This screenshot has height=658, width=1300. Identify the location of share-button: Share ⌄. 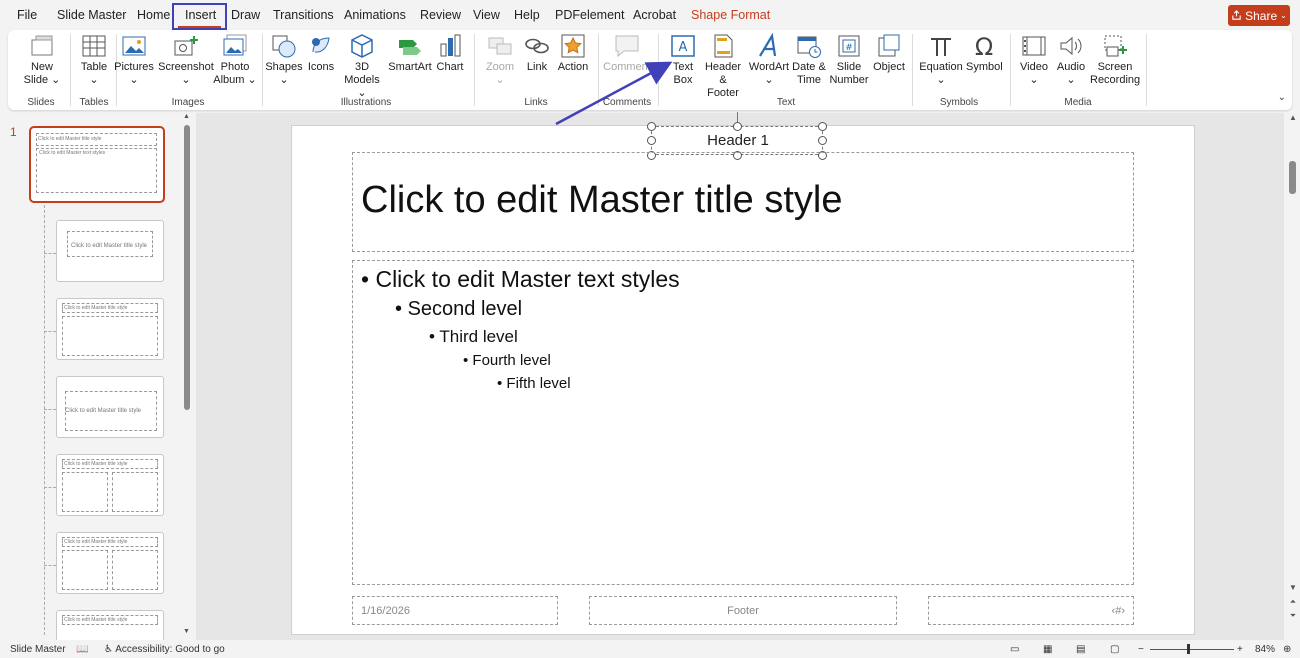
(1259, 15).